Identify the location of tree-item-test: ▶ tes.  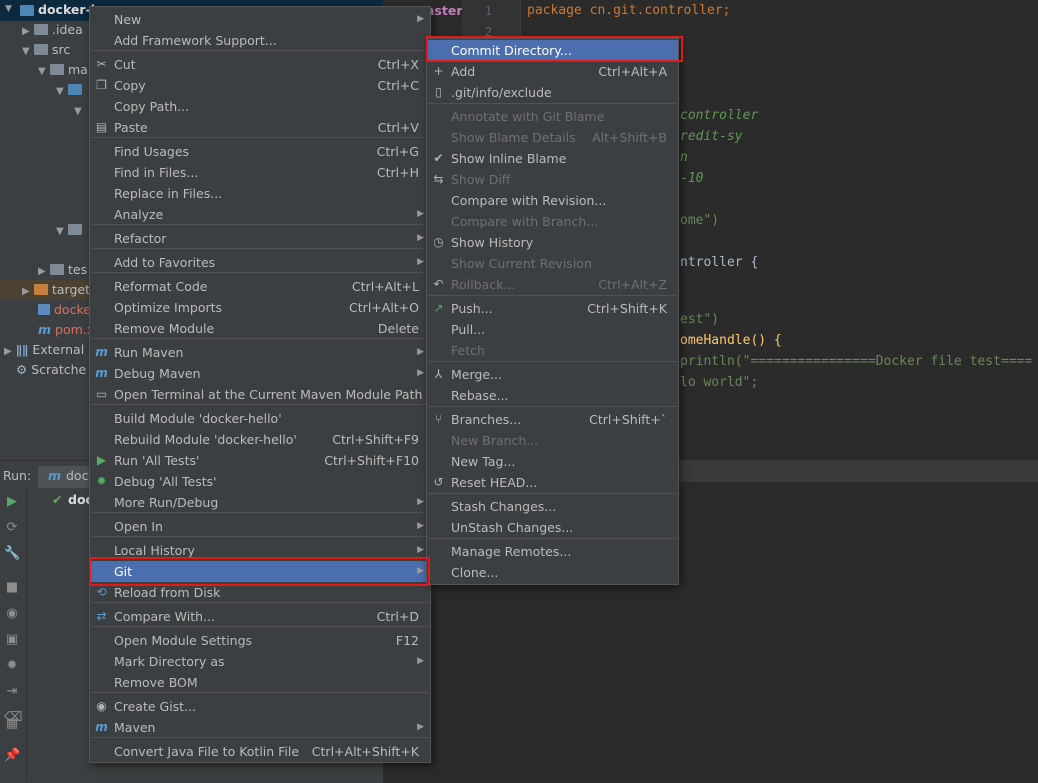
(62, 270).